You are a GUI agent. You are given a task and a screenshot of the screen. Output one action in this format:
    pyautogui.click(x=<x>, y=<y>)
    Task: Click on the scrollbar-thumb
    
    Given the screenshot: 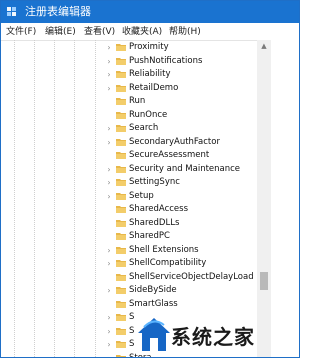 What is the action you would take?
    pyautogui.click(x=264, y=281)
    